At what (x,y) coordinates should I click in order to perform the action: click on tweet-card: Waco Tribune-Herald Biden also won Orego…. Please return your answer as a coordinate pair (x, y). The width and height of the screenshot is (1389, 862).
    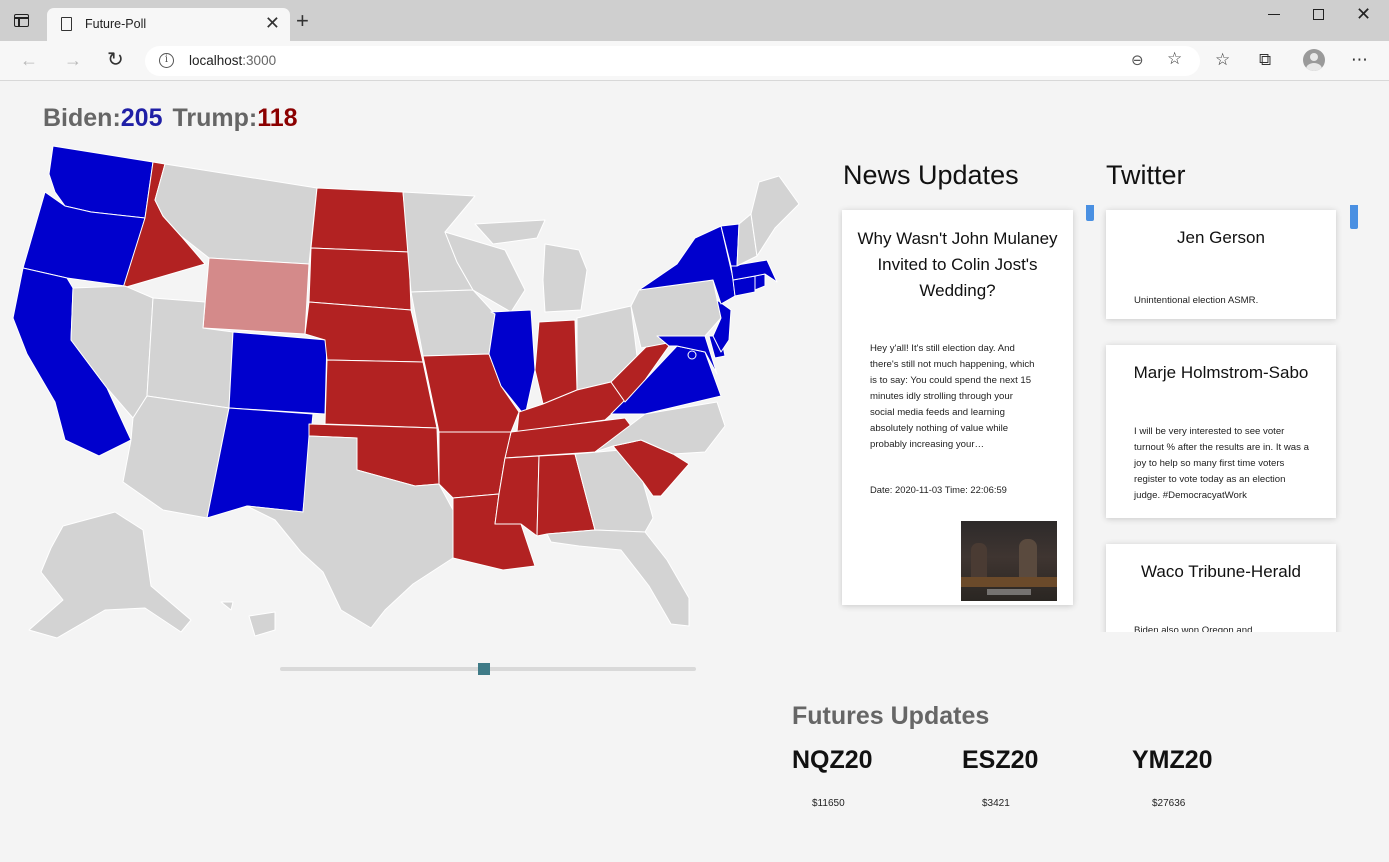
    Looking at the image, I should click on (1221, 588).